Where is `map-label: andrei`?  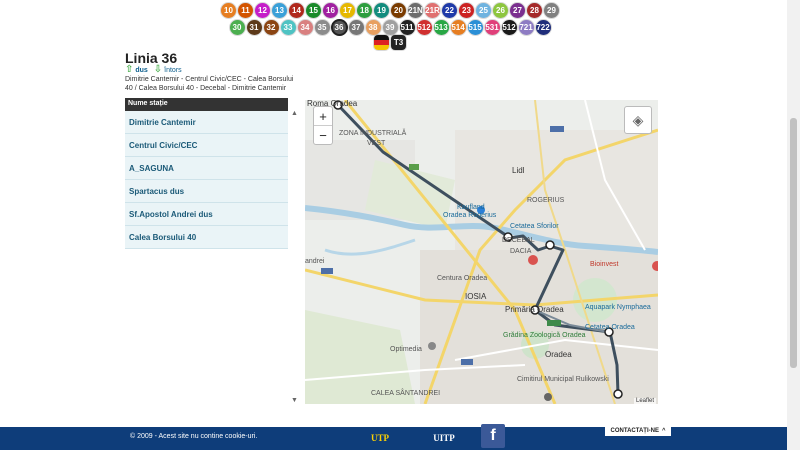 map-label: andrei is located at coordinates (315, 261).